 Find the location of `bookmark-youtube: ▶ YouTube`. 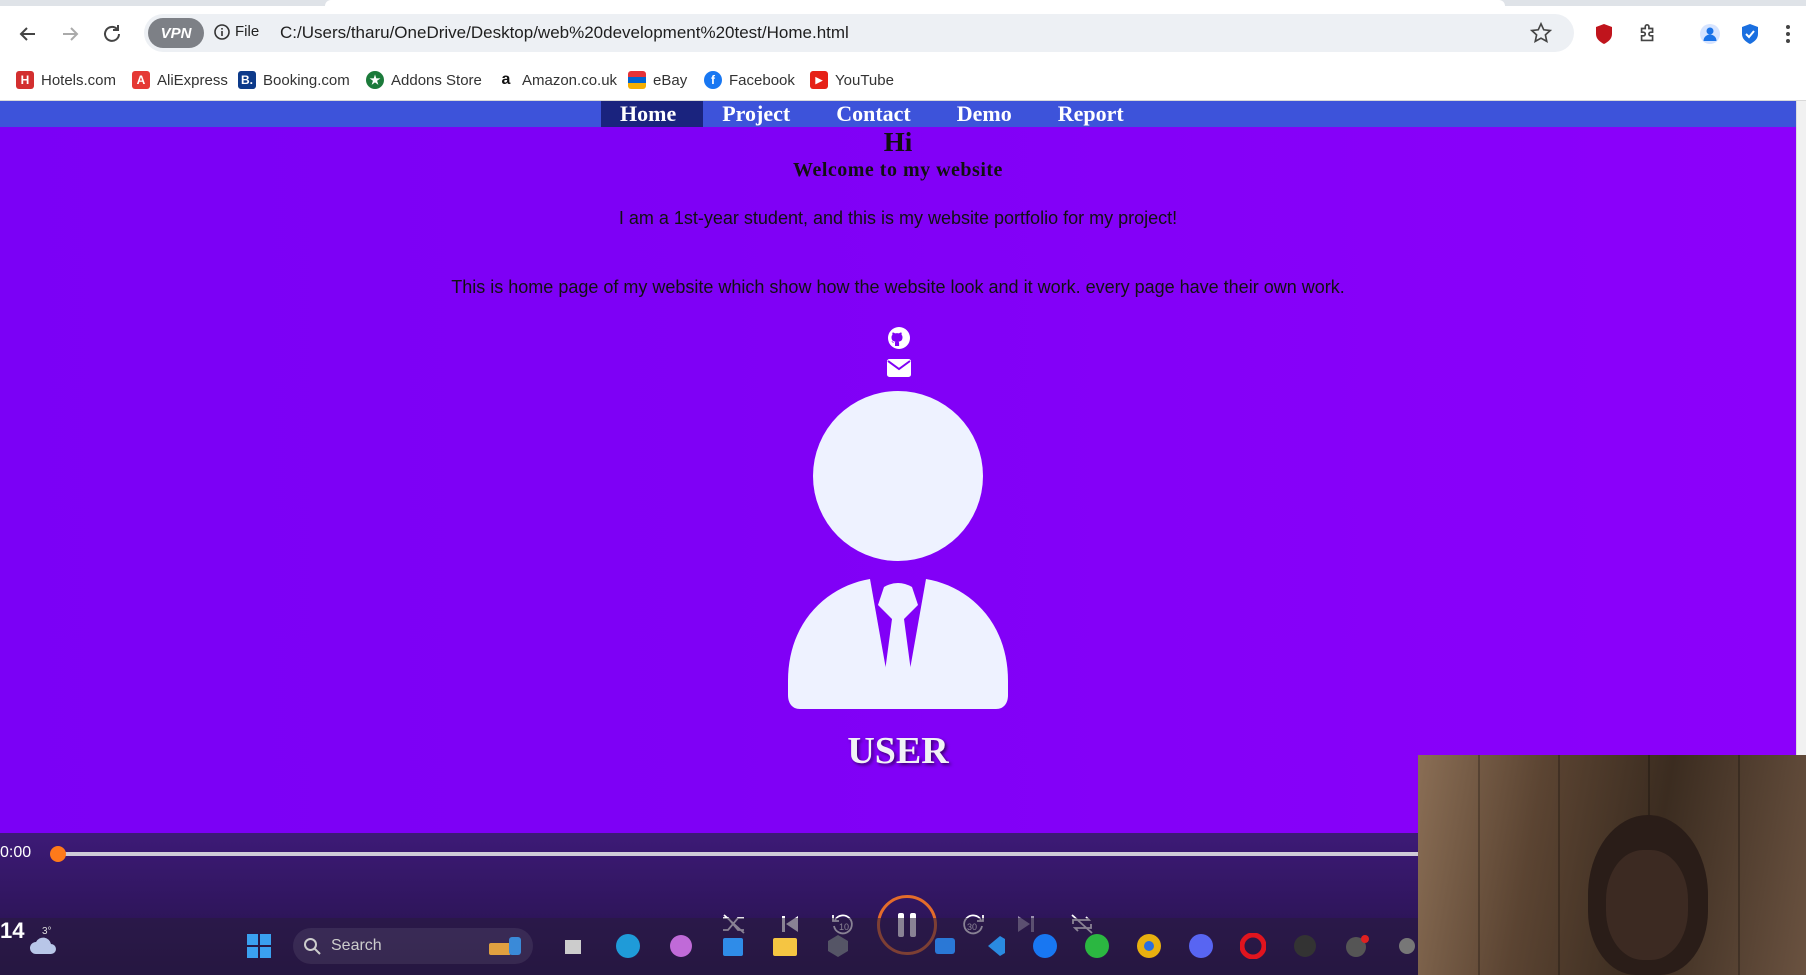

bookmark-youtube: ▶ YouTube is located at coordinates (852, 80).